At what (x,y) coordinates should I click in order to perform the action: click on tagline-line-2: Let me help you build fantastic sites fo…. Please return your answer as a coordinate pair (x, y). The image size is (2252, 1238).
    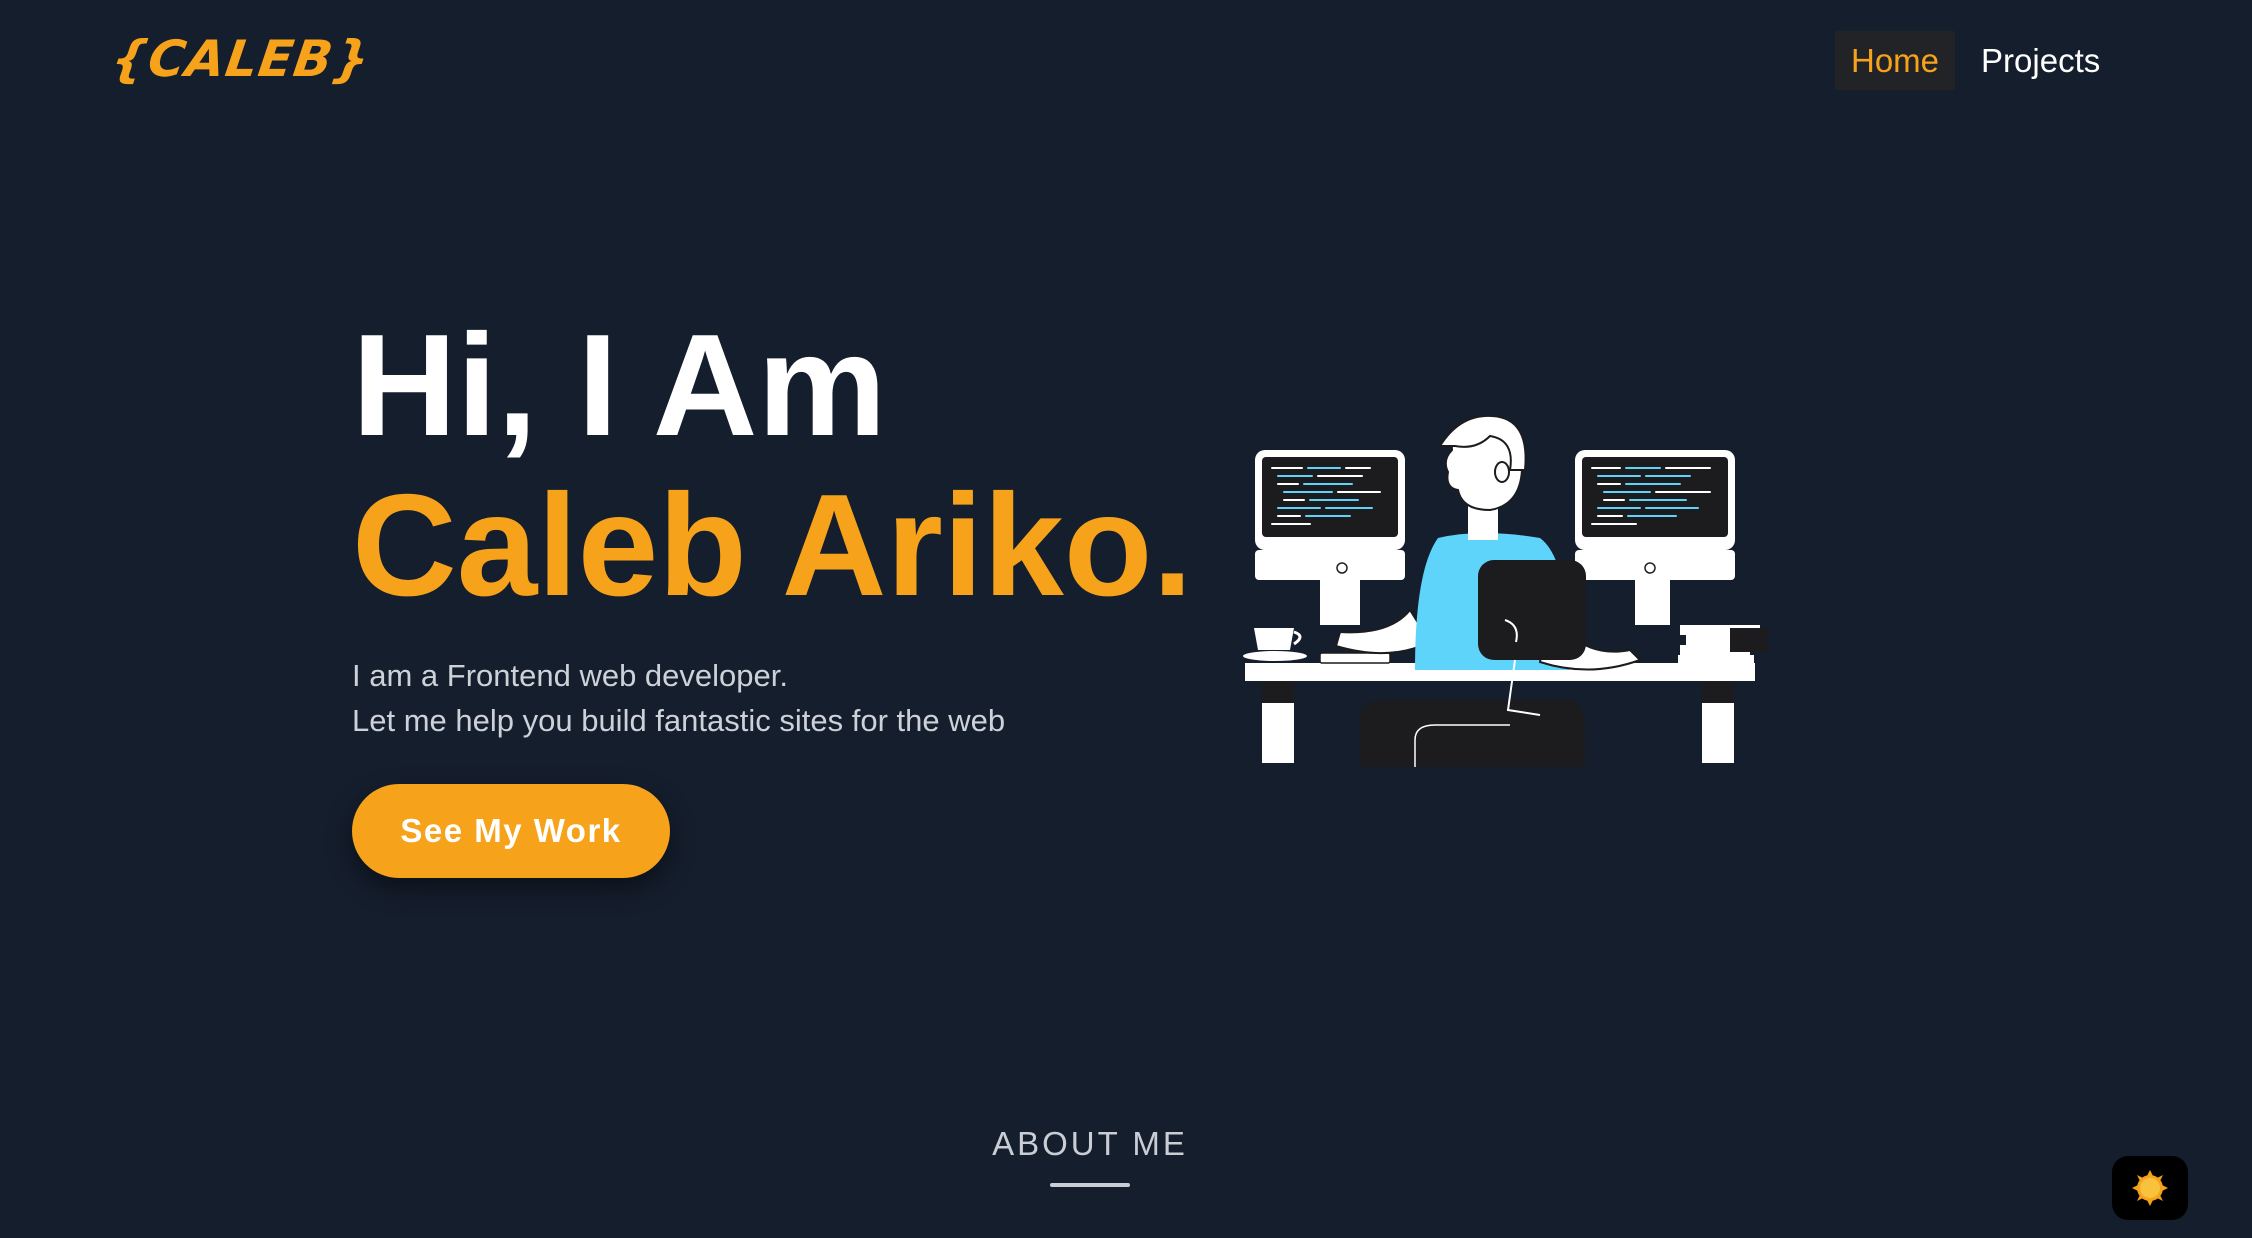
    Looking at the image, I should click on (679, 720).